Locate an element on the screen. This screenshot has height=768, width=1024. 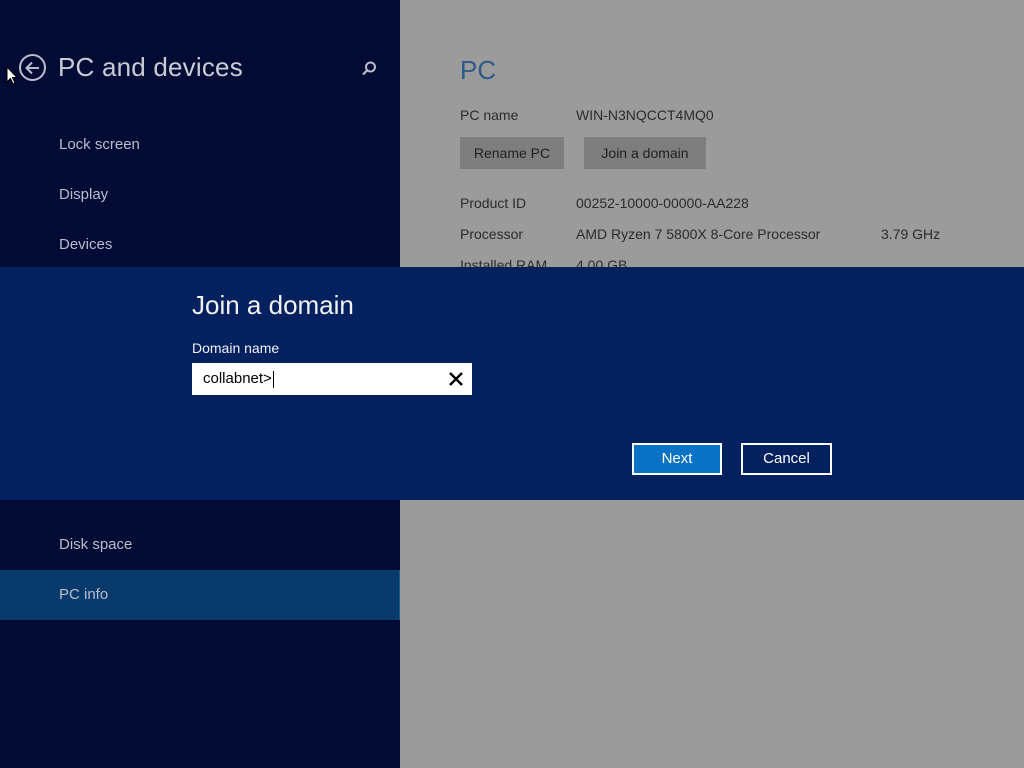
processor-value: AMD Ryzen 7 5800X 8-Core Processor is located at coordinates (698, 234).